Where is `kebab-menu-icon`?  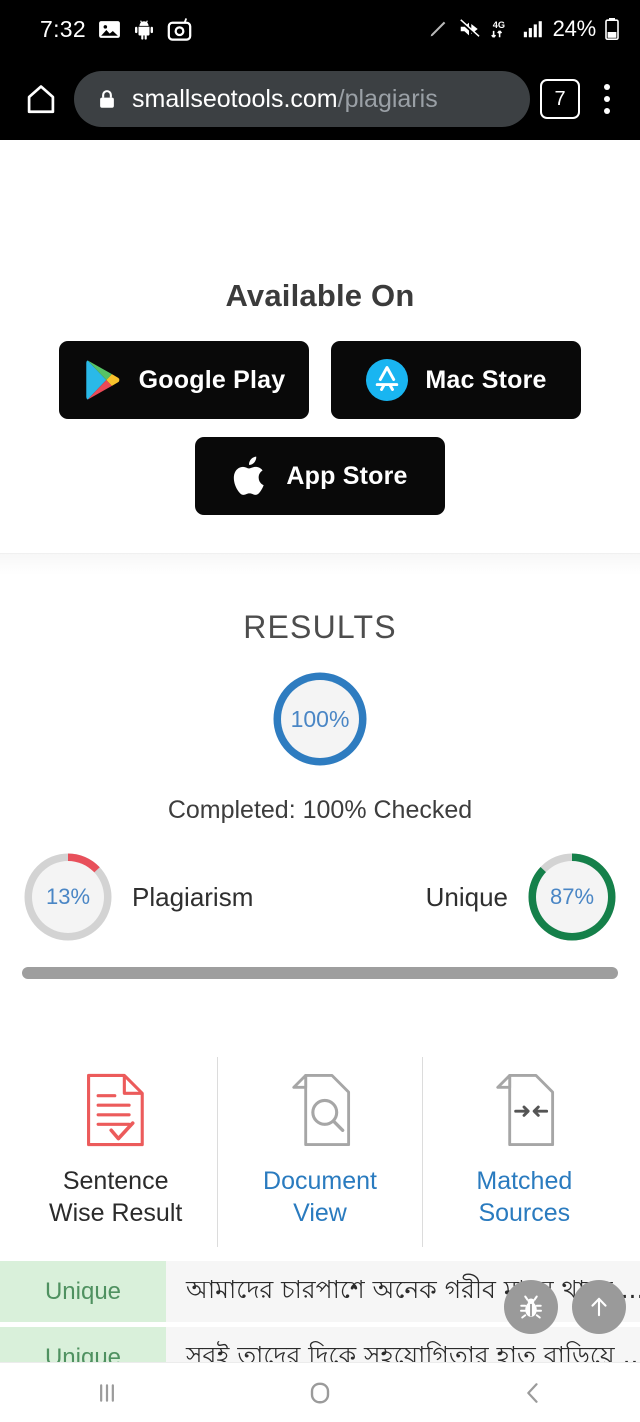 kebab-menu-icon is located at coordinates (607, 99).